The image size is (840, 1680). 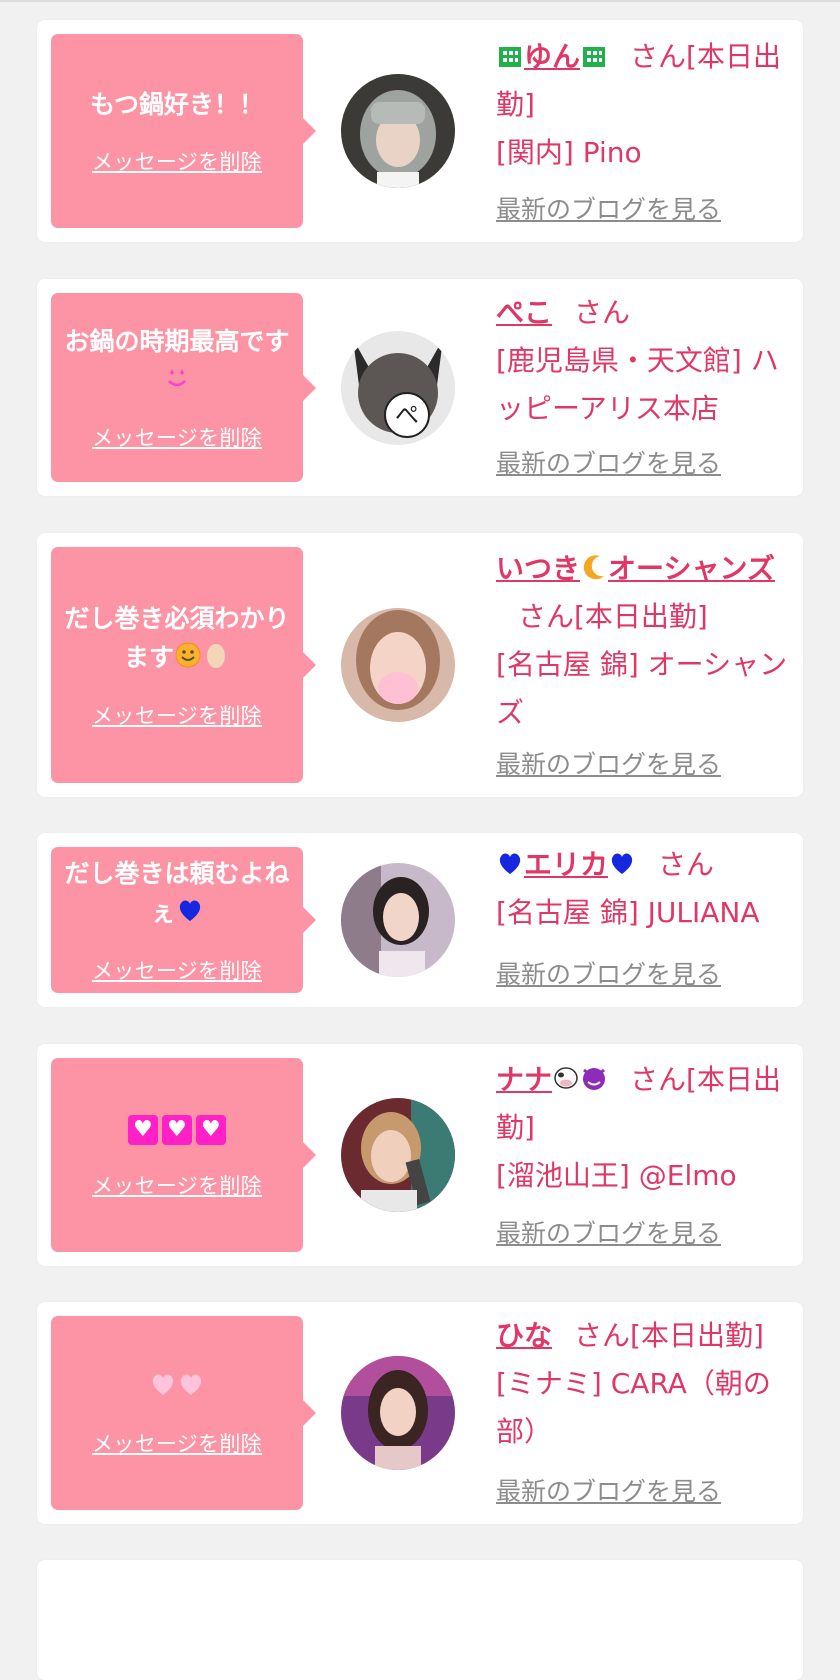 I want to click on purple-devil-icon, so click(x=594, y=1078).